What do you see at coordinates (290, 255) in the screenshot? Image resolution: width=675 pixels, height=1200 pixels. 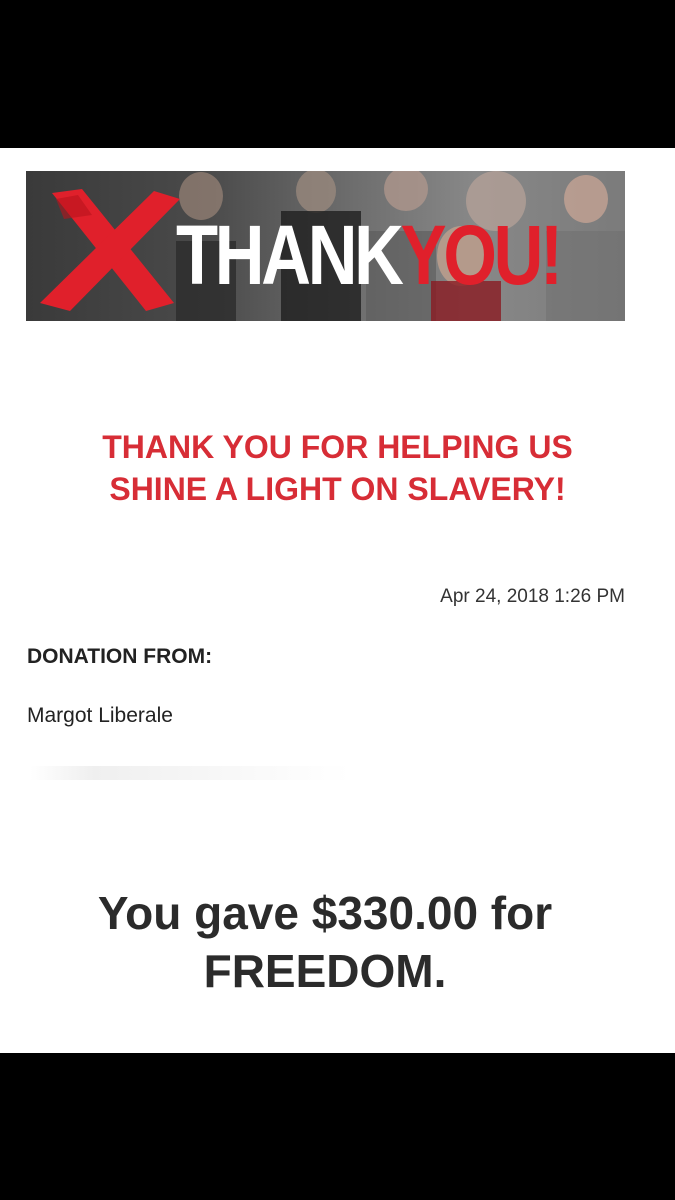 I see `wordmark-thank: THANK` at bounding box center [290, 255].